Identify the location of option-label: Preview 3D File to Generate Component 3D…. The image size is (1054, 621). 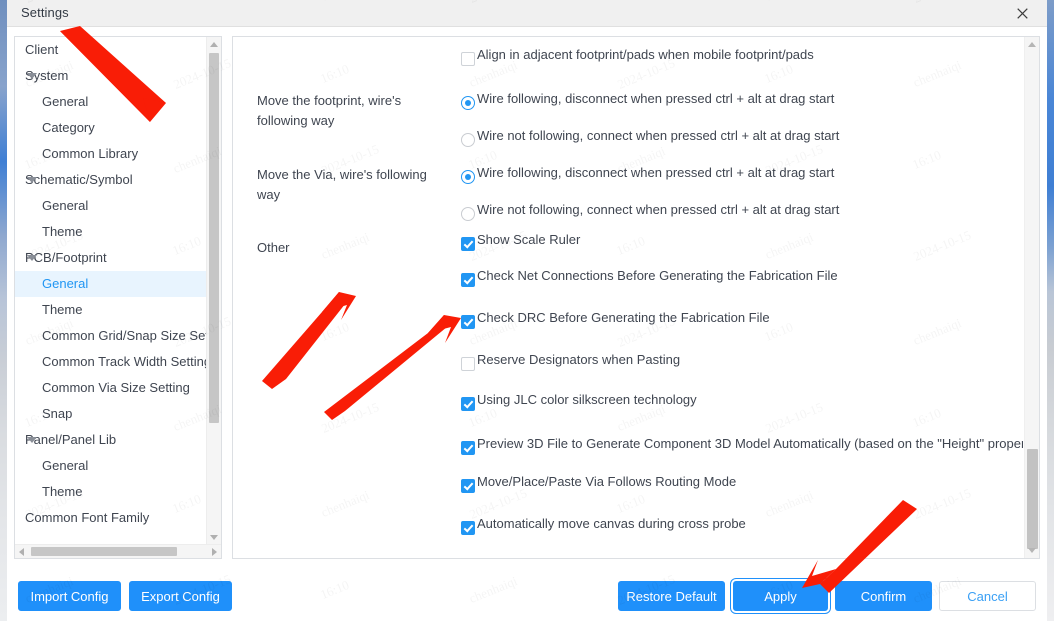
(750, 443).